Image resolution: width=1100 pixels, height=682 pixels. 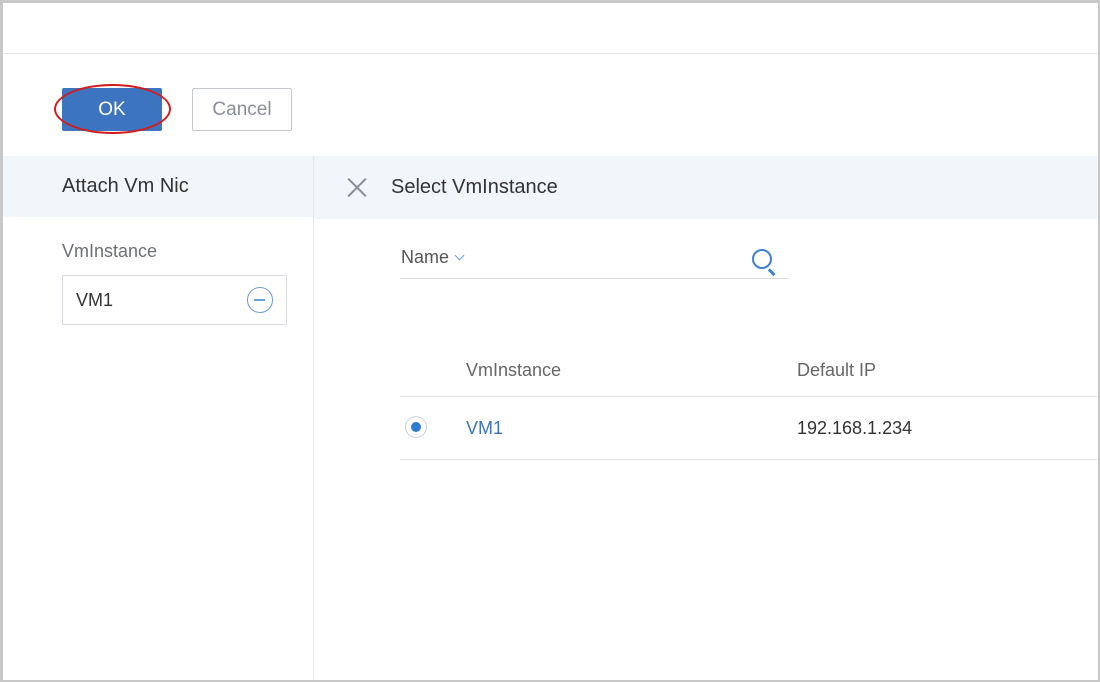 What do you see at coordinates (749, 428) in the screenshot?
I see `table-row: VM1 192.168.1.234` at bounding box center [749, 428].